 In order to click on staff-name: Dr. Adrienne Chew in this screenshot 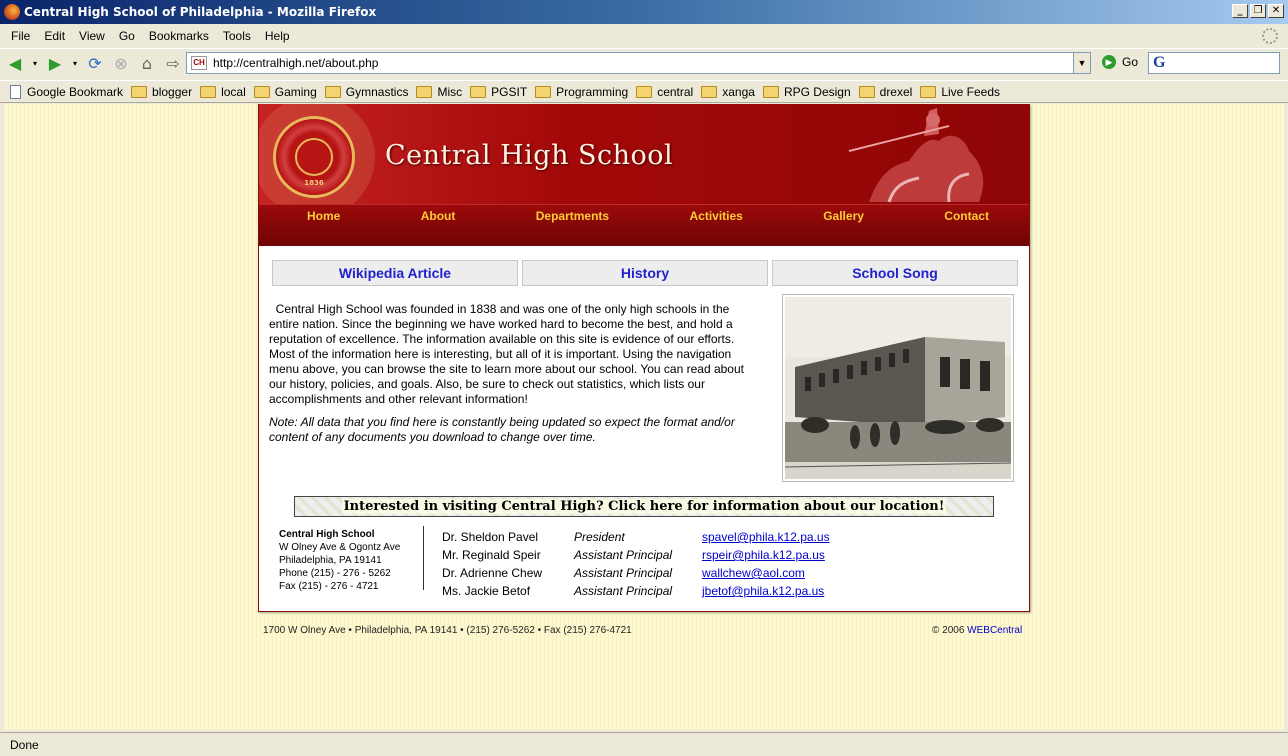, I will do `click(492, 573)`.